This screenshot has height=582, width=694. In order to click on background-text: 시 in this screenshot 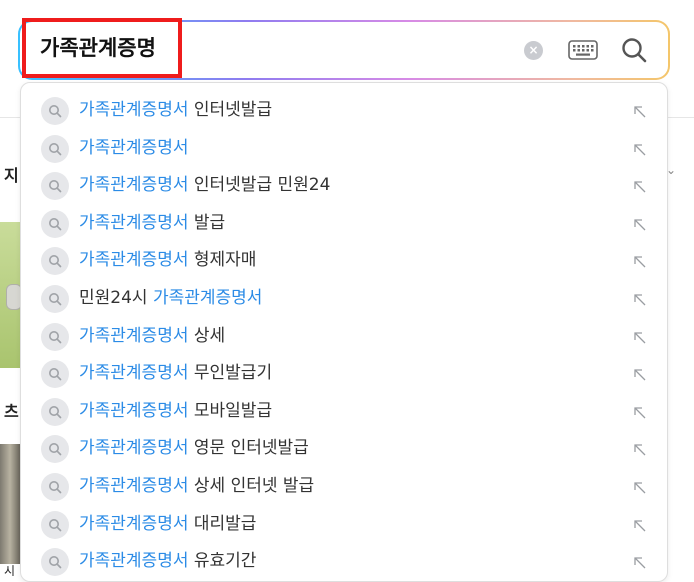, I will do `click(10, 571)`.